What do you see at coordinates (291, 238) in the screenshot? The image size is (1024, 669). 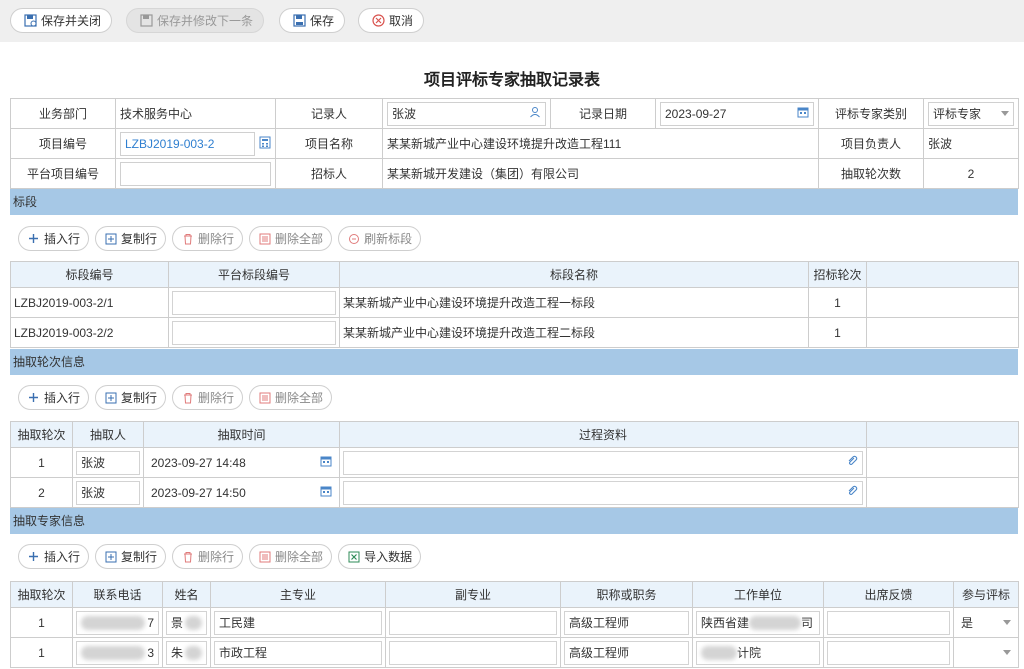 I see `lots-delete-all-button: 删除全部` at bounding box center [291, 238].